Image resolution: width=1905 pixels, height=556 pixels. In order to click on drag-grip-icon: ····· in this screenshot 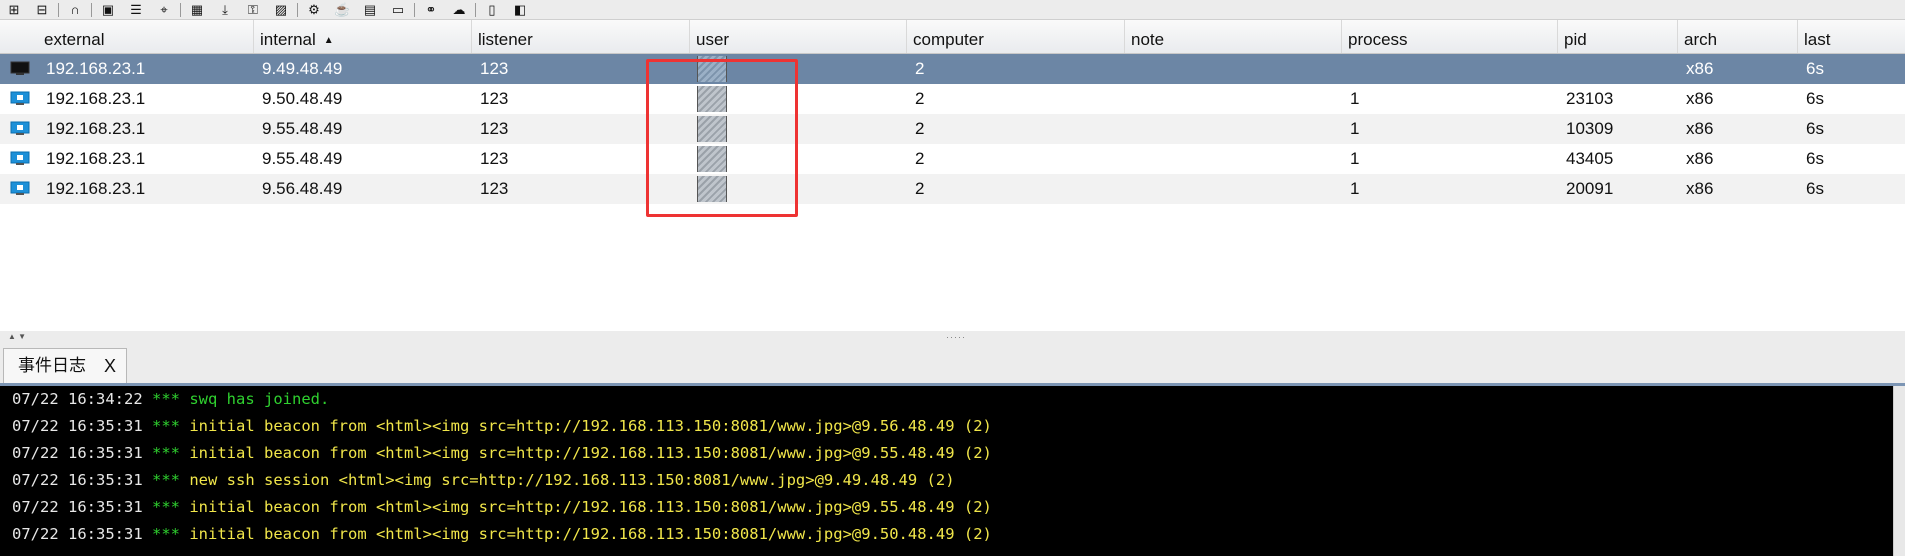, I will do `click(956, 337)`.